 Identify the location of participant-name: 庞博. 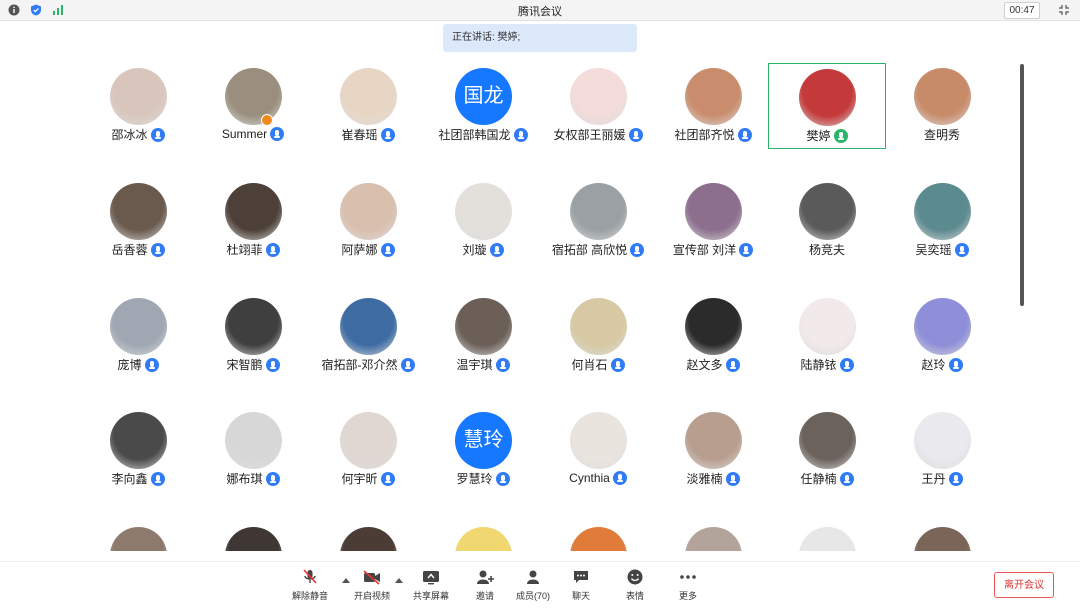
(129, 365).